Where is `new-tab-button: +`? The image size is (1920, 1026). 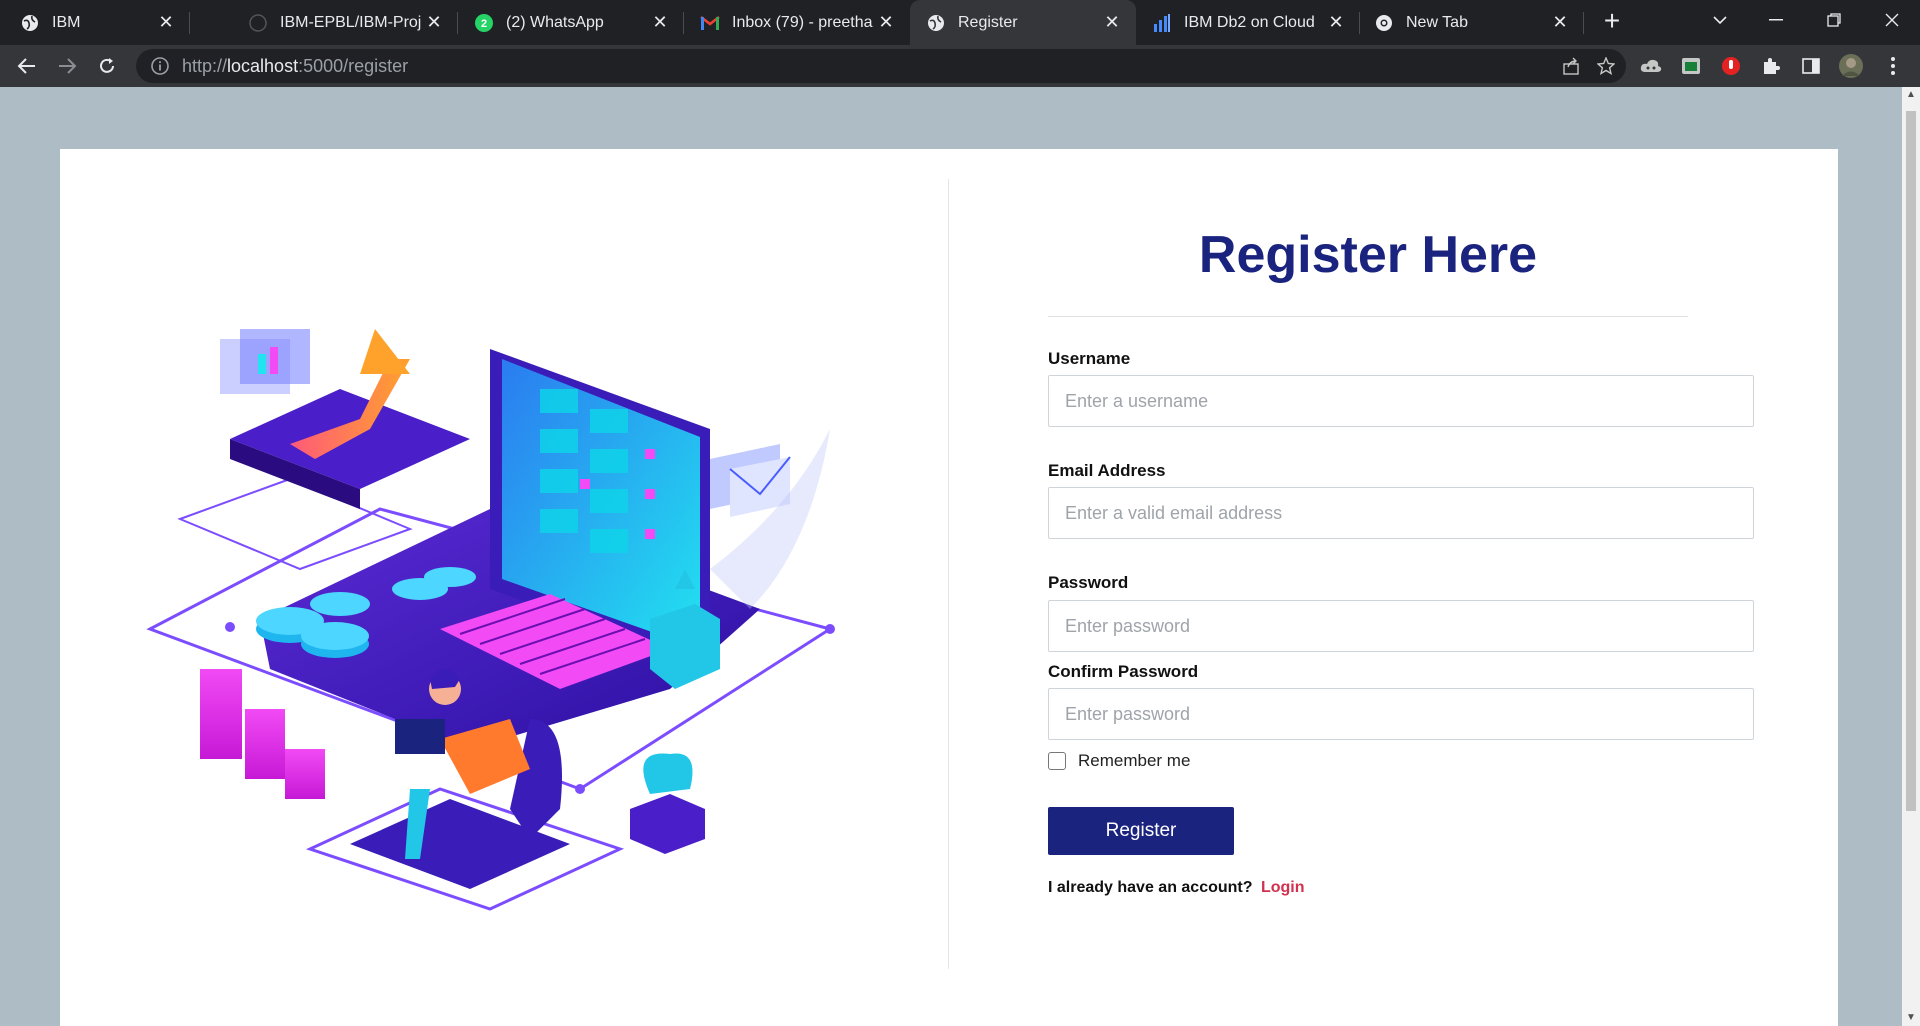
new-tab-button: + is located at coordinates (1612, 21).